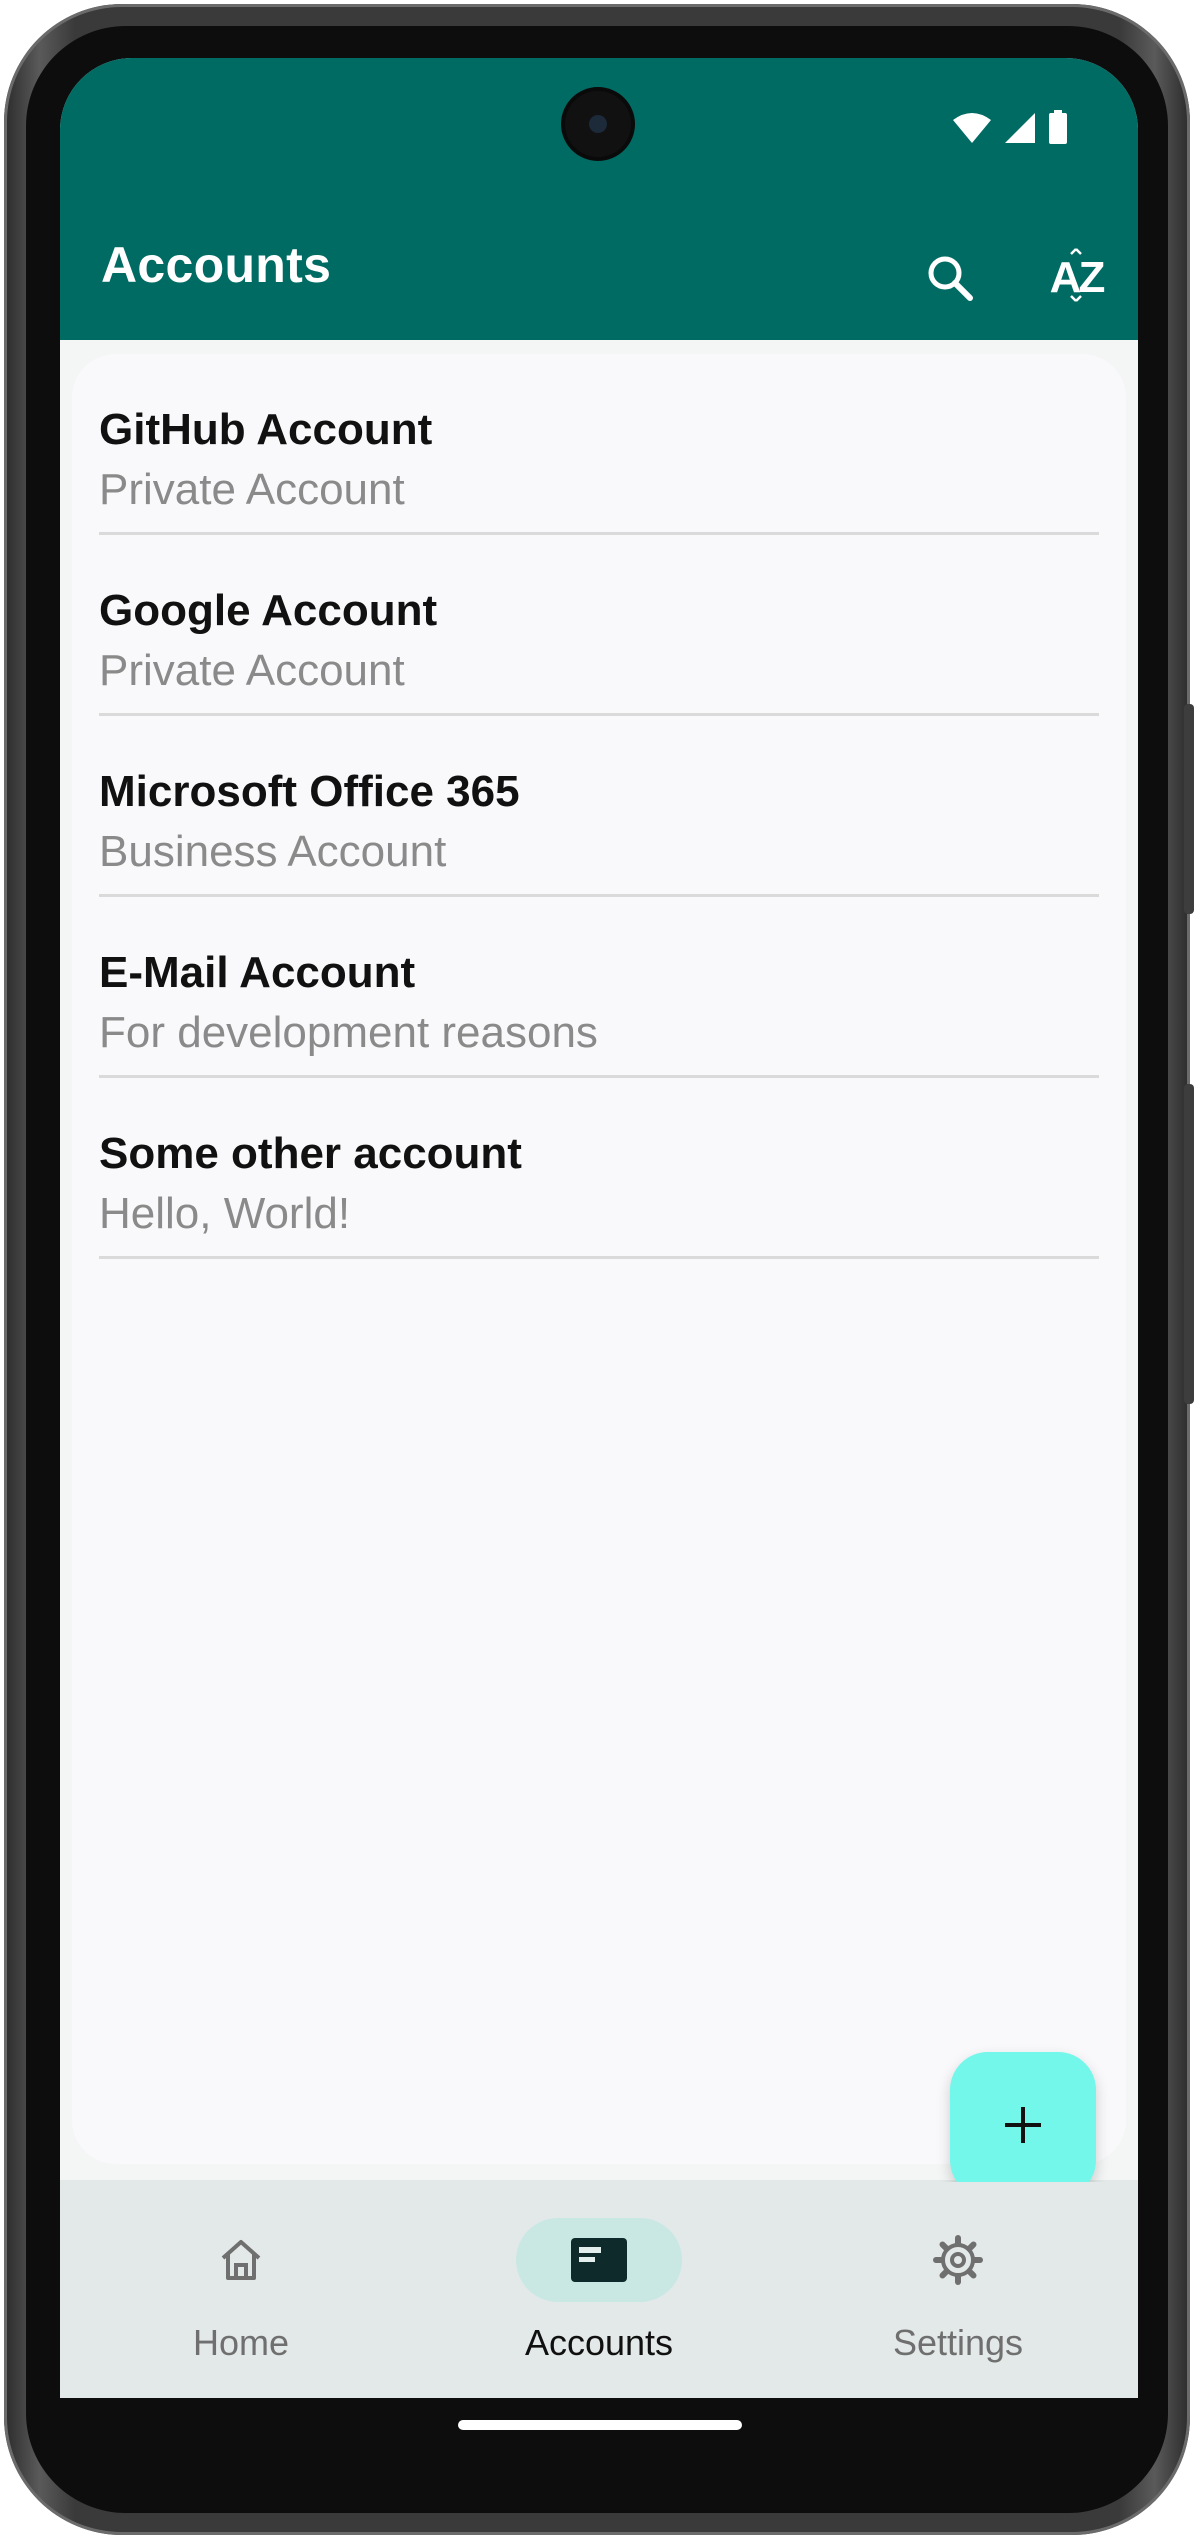 The height and width of the screenshot is (2541, 1200). What do you see at coordinates (599, 199) in the screenshot?
I see `top-app-bar: Accounts AZ` at bounding box center [599, 199].